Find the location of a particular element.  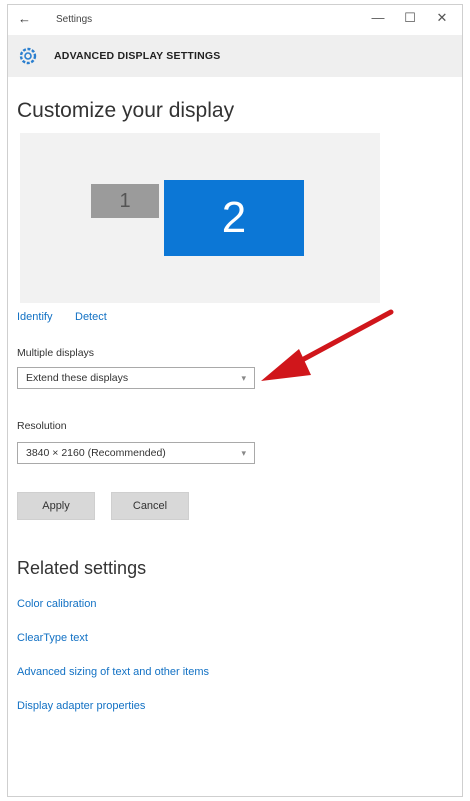

back-arrow-icon: ← is located at coordinates (24, 18).